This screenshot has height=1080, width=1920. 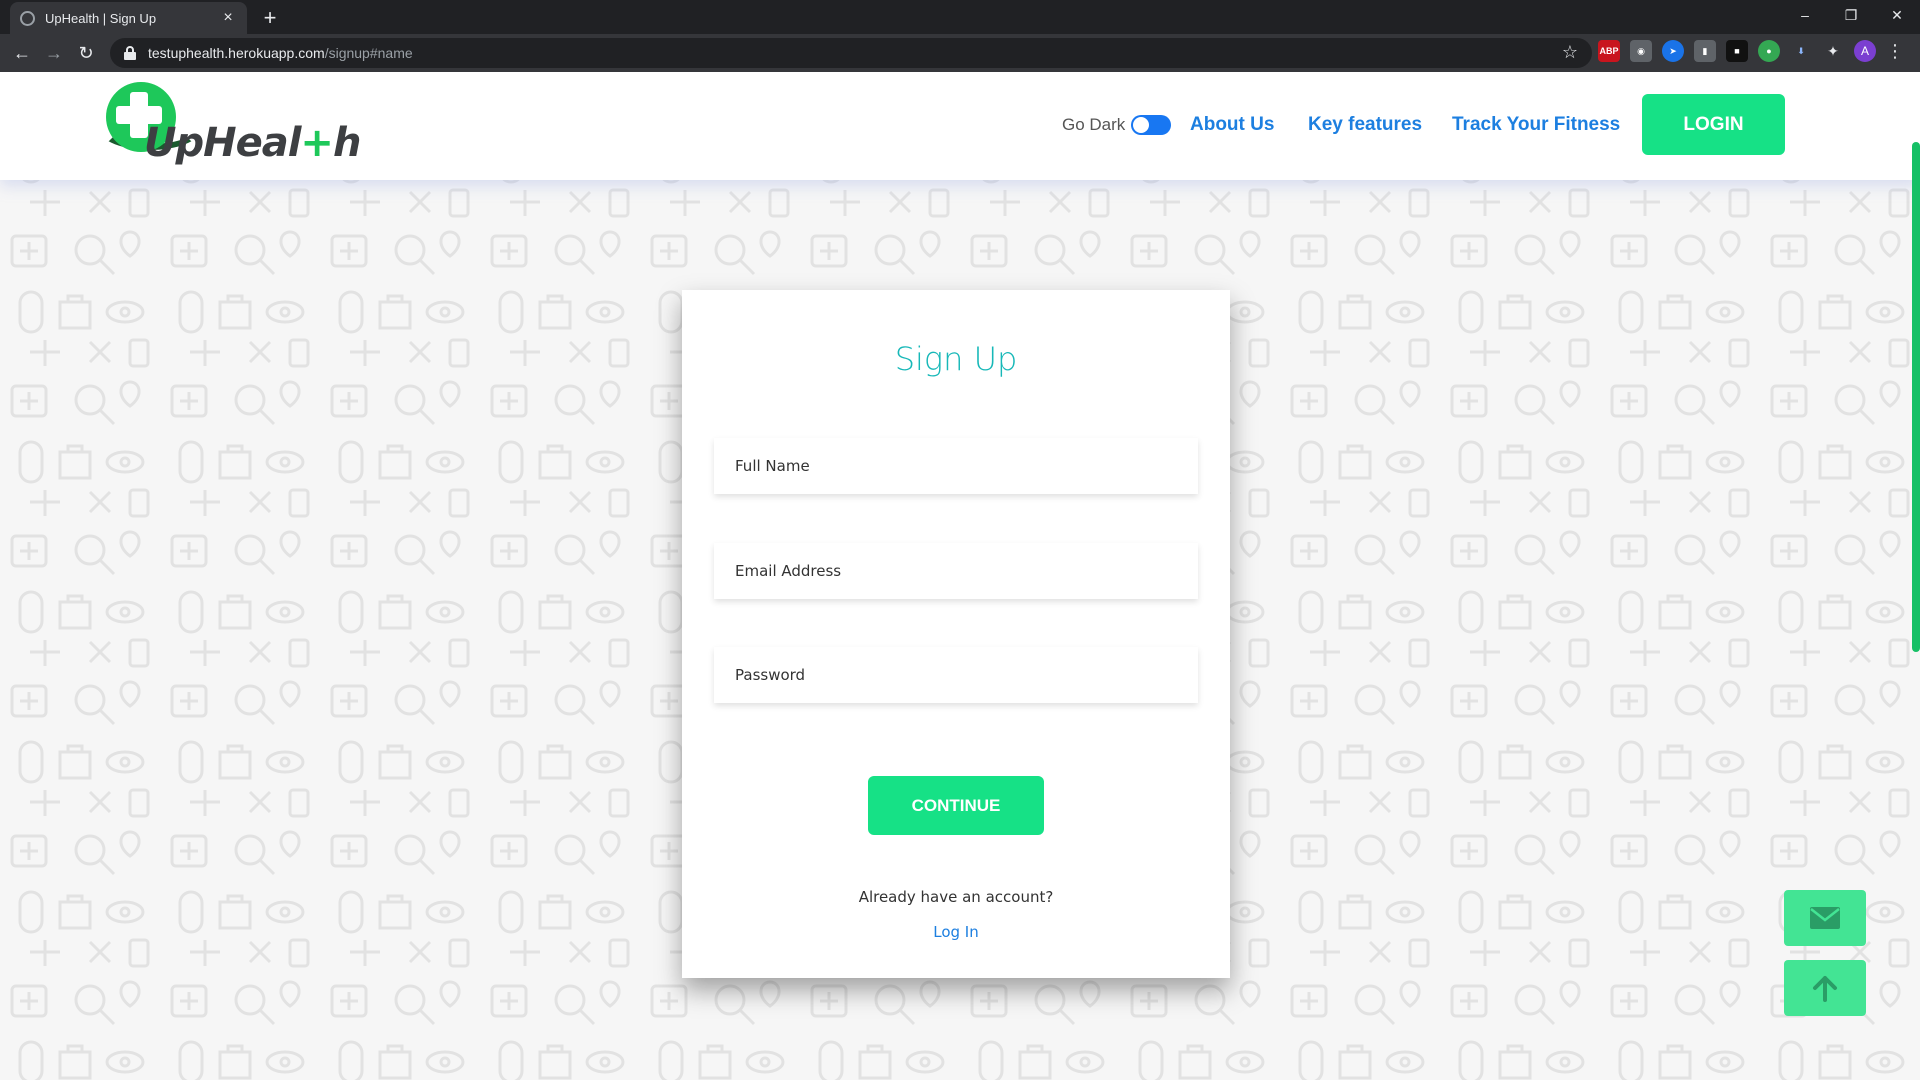 I want to click on restore-button: ❐, so click(x=1851, y=15).